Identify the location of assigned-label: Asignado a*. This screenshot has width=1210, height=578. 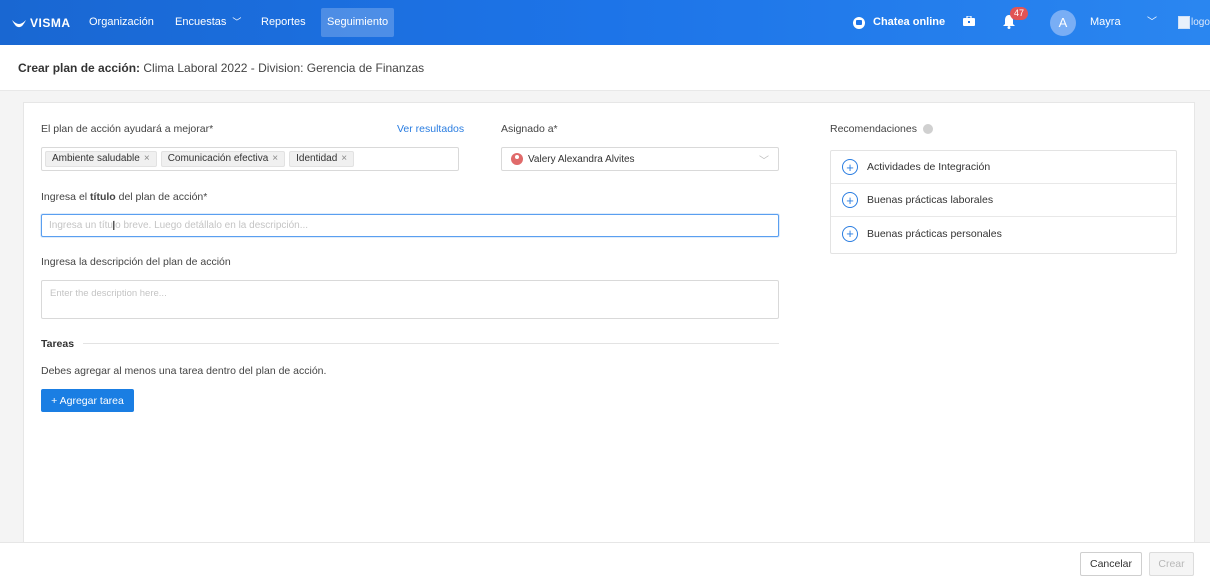
(529, 129).